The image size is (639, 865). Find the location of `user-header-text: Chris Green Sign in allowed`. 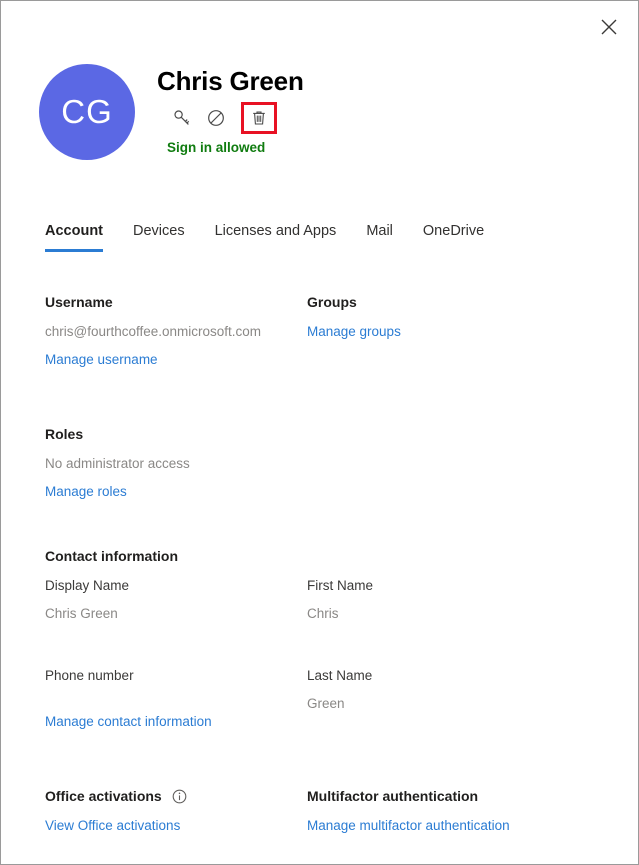

user-header-text: Chris Green Sign in allowed is located at coordinates (230, 110).